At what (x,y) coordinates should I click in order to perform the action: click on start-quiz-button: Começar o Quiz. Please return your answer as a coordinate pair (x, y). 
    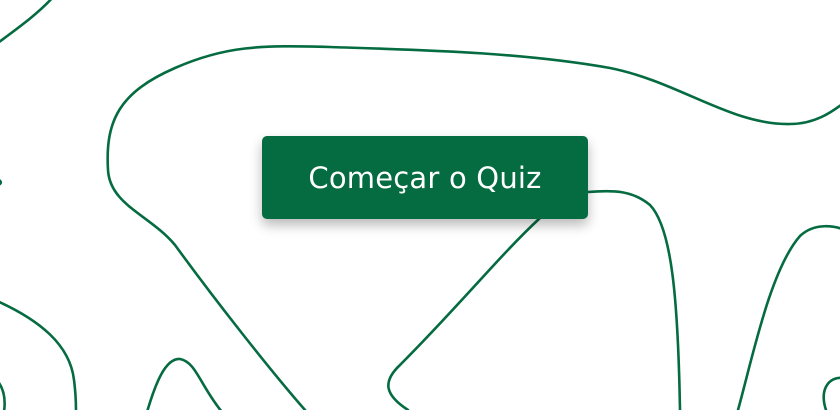
    Looking at the image, I should click on (425, 177).